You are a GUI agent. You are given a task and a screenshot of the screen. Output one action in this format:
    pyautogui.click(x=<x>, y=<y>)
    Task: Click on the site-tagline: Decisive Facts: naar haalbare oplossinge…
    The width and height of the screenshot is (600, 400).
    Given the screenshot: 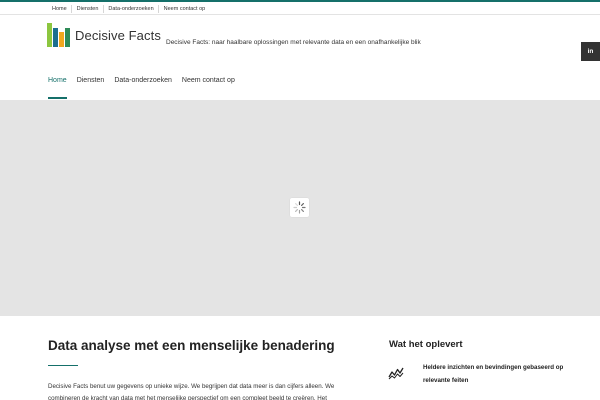 What is the action you would take?
    pyautogui.click(x=293, y=42)
    